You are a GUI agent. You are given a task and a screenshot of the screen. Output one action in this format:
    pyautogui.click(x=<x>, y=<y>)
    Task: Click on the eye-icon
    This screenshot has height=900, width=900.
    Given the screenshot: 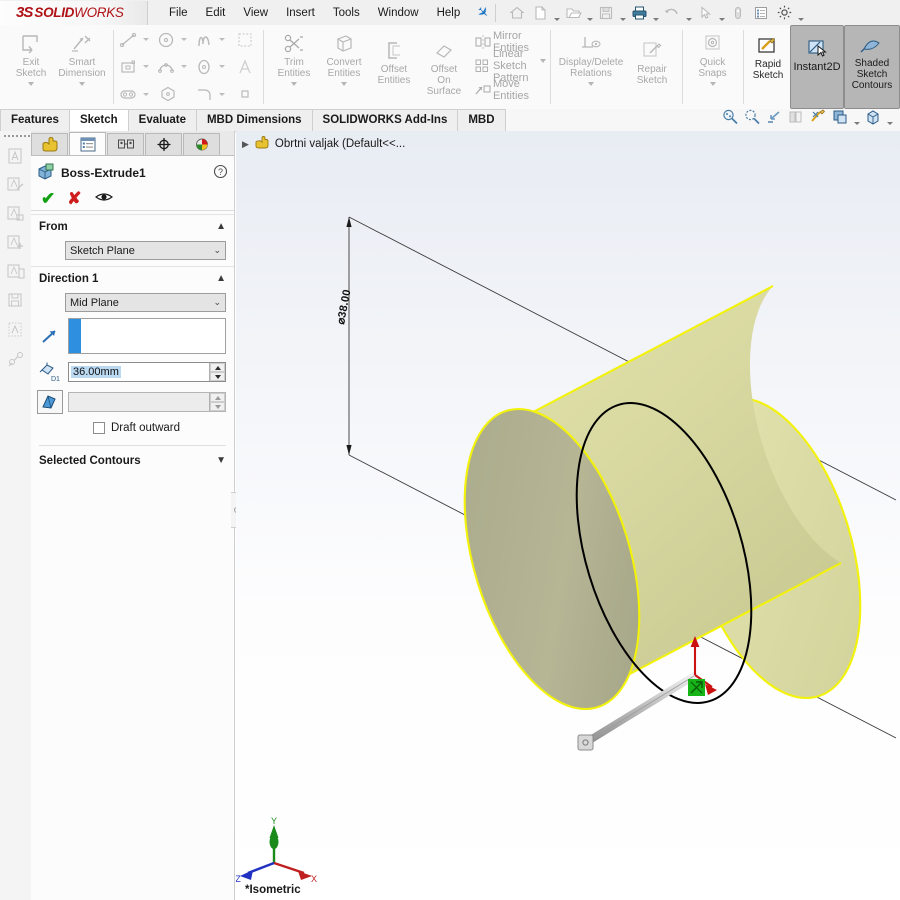 What is the action you would take?
    pyautogui.click(x=104, y=198)
    